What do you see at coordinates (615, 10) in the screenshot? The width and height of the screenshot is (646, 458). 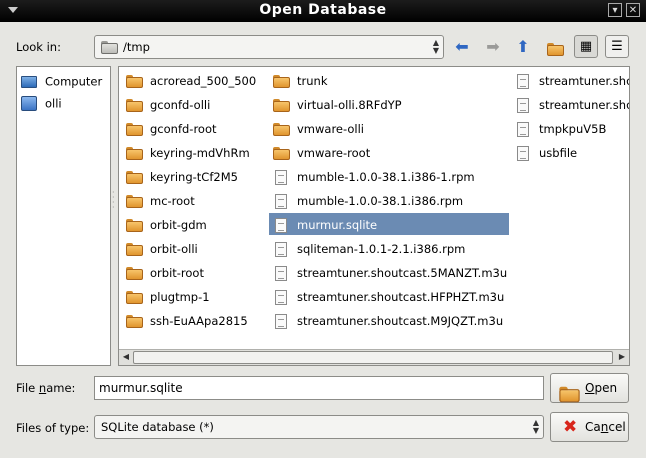 I see `minimize-icon: ▾` at bounding box center [615, 10].